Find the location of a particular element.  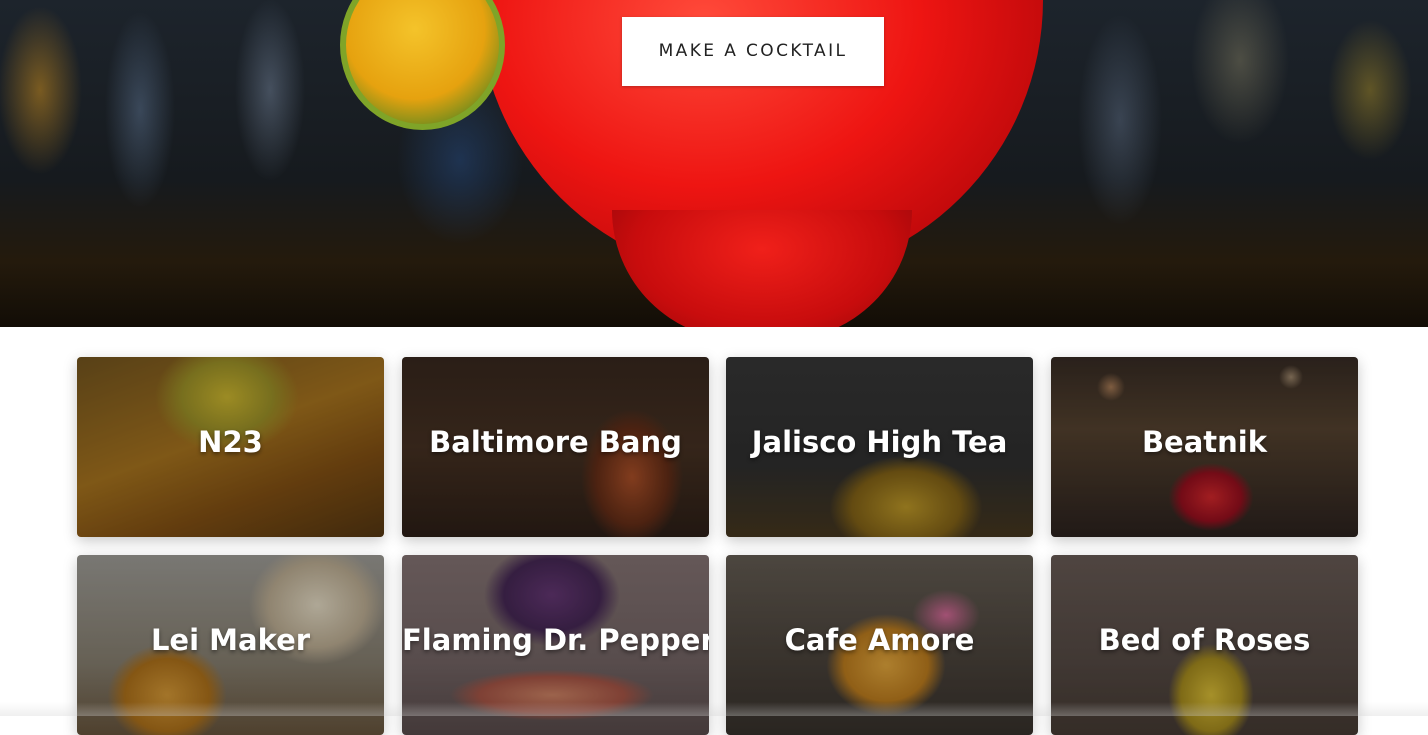

cocktail-card-jalisco-high-tea: Jalisco High Tea is located at coordinates (879, 447).